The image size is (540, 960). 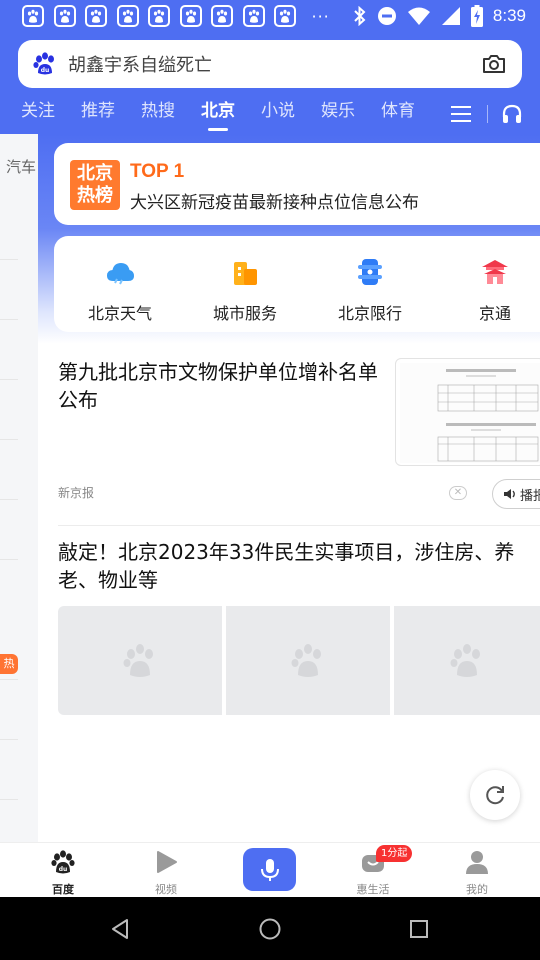 I want to click on bottom-navigation: du 百度 视频 惠生活 1分起 我的, so click(x=270, y=869).